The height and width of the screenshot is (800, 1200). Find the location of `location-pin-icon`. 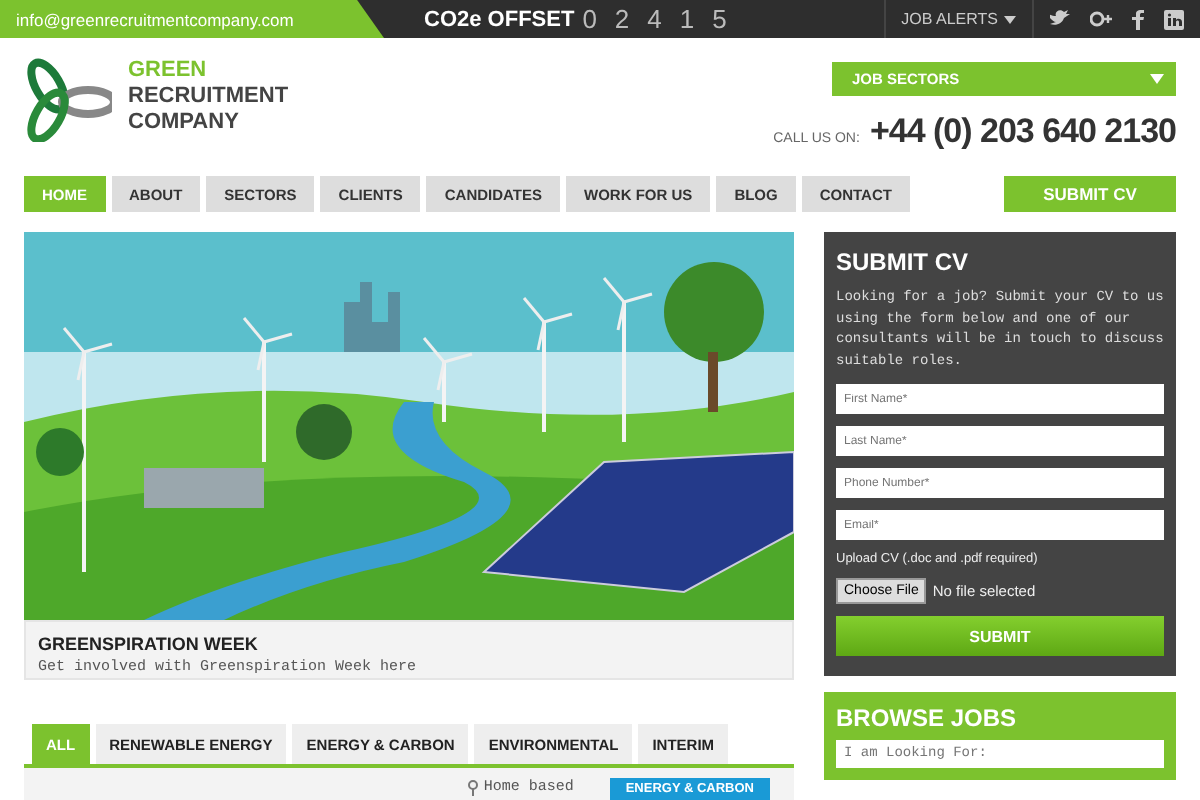

location-pin-icon is located at coordinates (472, 788).